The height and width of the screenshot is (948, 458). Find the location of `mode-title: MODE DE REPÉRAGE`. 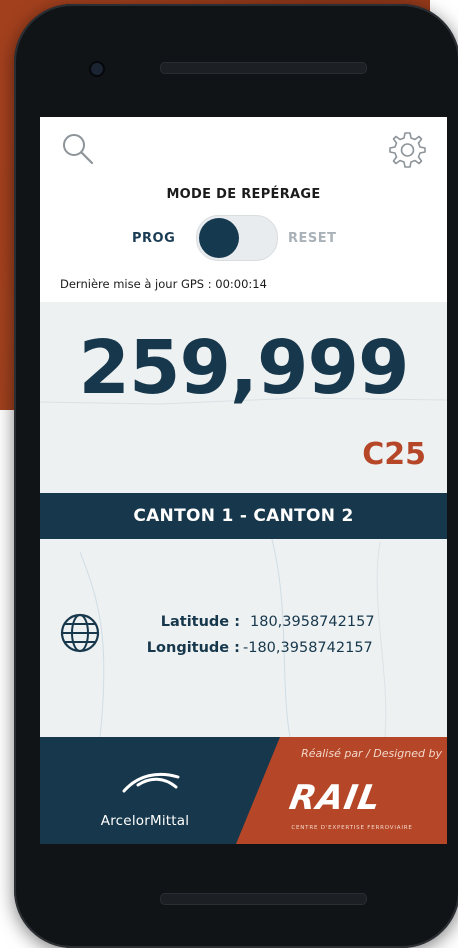

mode-title: MODE DE REPÉRAGE is located at coordinates (243, 194).